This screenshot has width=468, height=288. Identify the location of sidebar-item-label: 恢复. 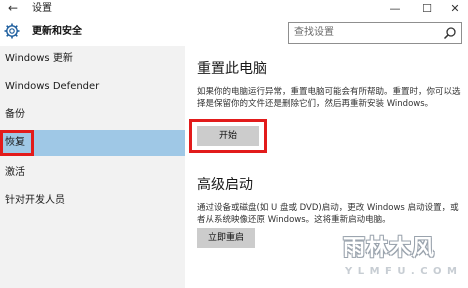
(15, 142).